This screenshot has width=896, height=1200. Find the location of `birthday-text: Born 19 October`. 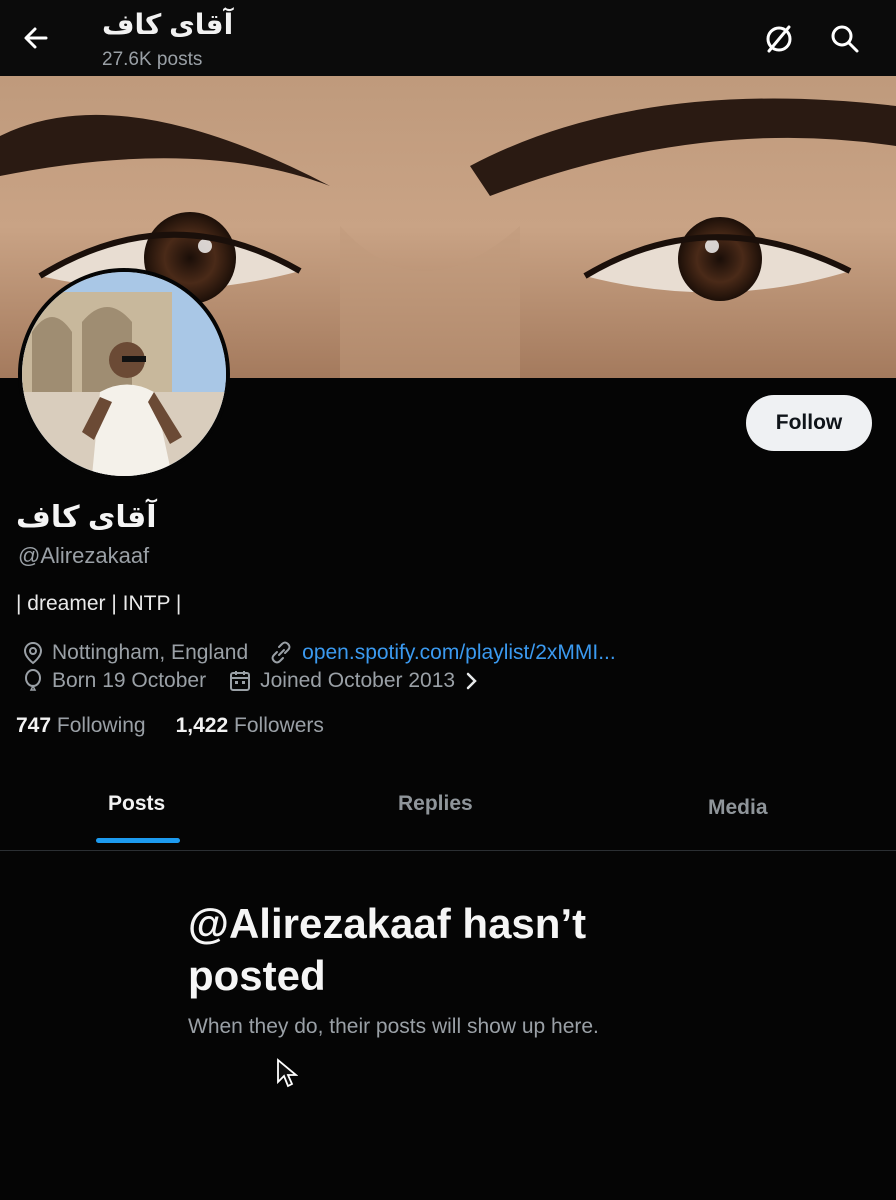

birthday-text: Born 19 October is located at coordinates (129, 680).